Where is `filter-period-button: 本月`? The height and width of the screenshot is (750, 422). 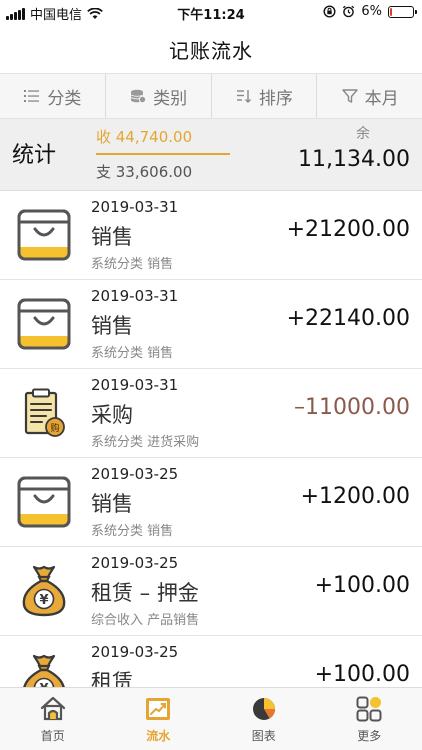
filter-period-button: 本月 is located at coordinates (369, 96).